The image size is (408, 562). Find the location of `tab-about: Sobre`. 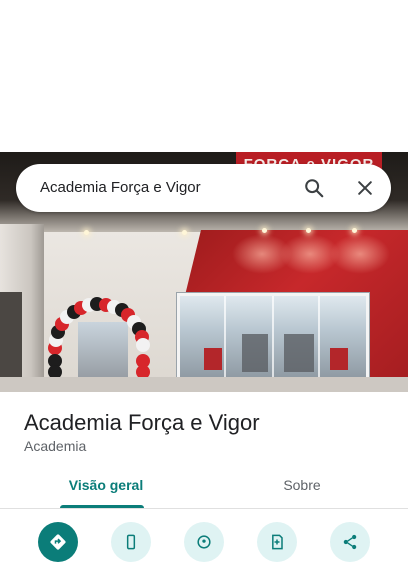

tab-about: Sobre is located at coordinates (302, 488).